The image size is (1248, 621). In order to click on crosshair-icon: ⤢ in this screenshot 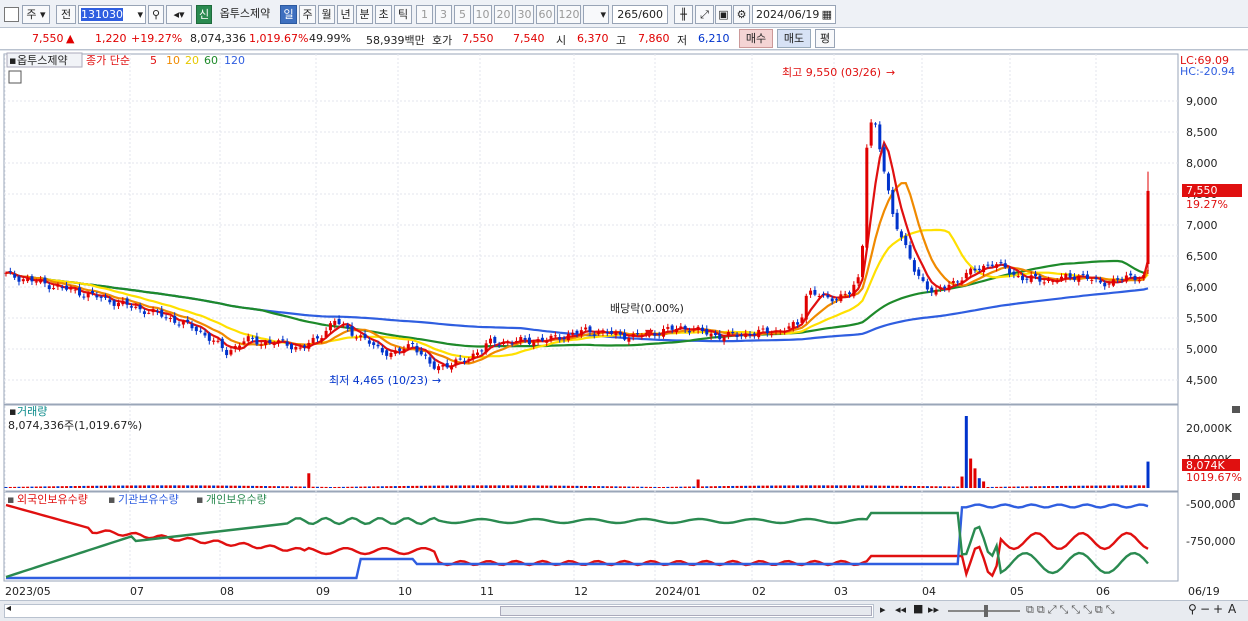, I will do `click(704, 14)`.